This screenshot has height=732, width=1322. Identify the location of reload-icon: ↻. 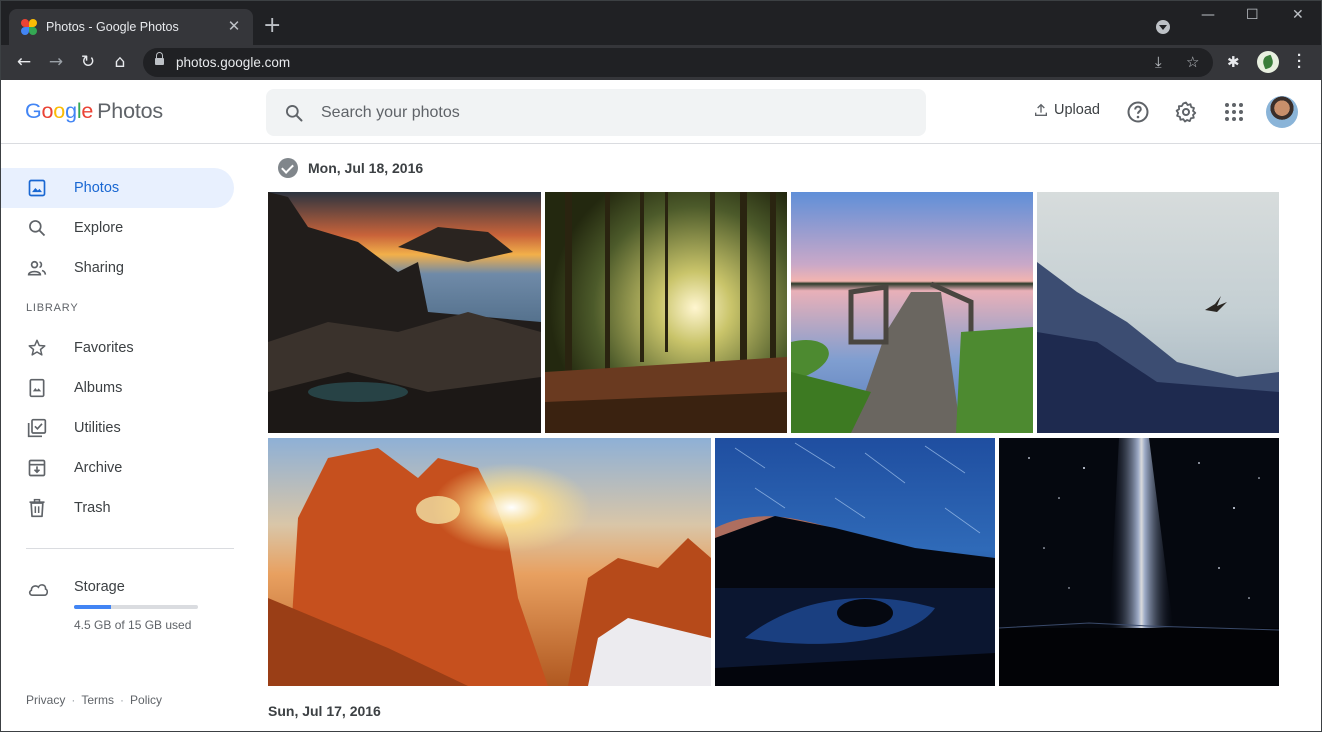
(88, 62).